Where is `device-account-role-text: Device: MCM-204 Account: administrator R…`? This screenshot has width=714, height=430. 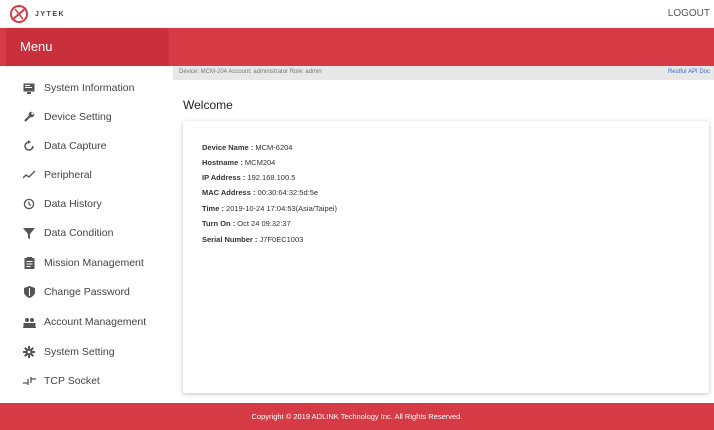
device-account-role-text: Device: MCM-204 Account: administrator R… is located at coordinates (250, 72).